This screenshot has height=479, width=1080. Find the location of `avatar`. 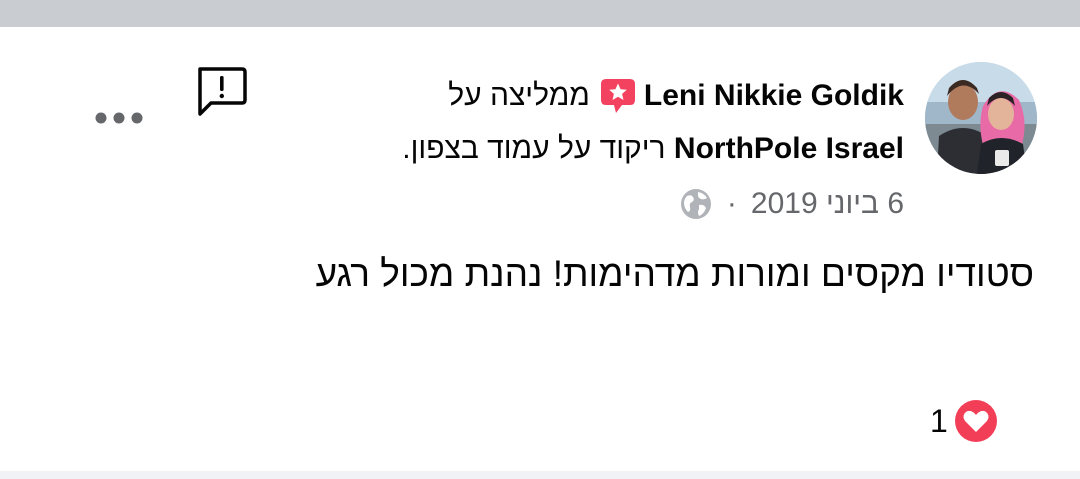

avatar is located at coordinates (981, 118).